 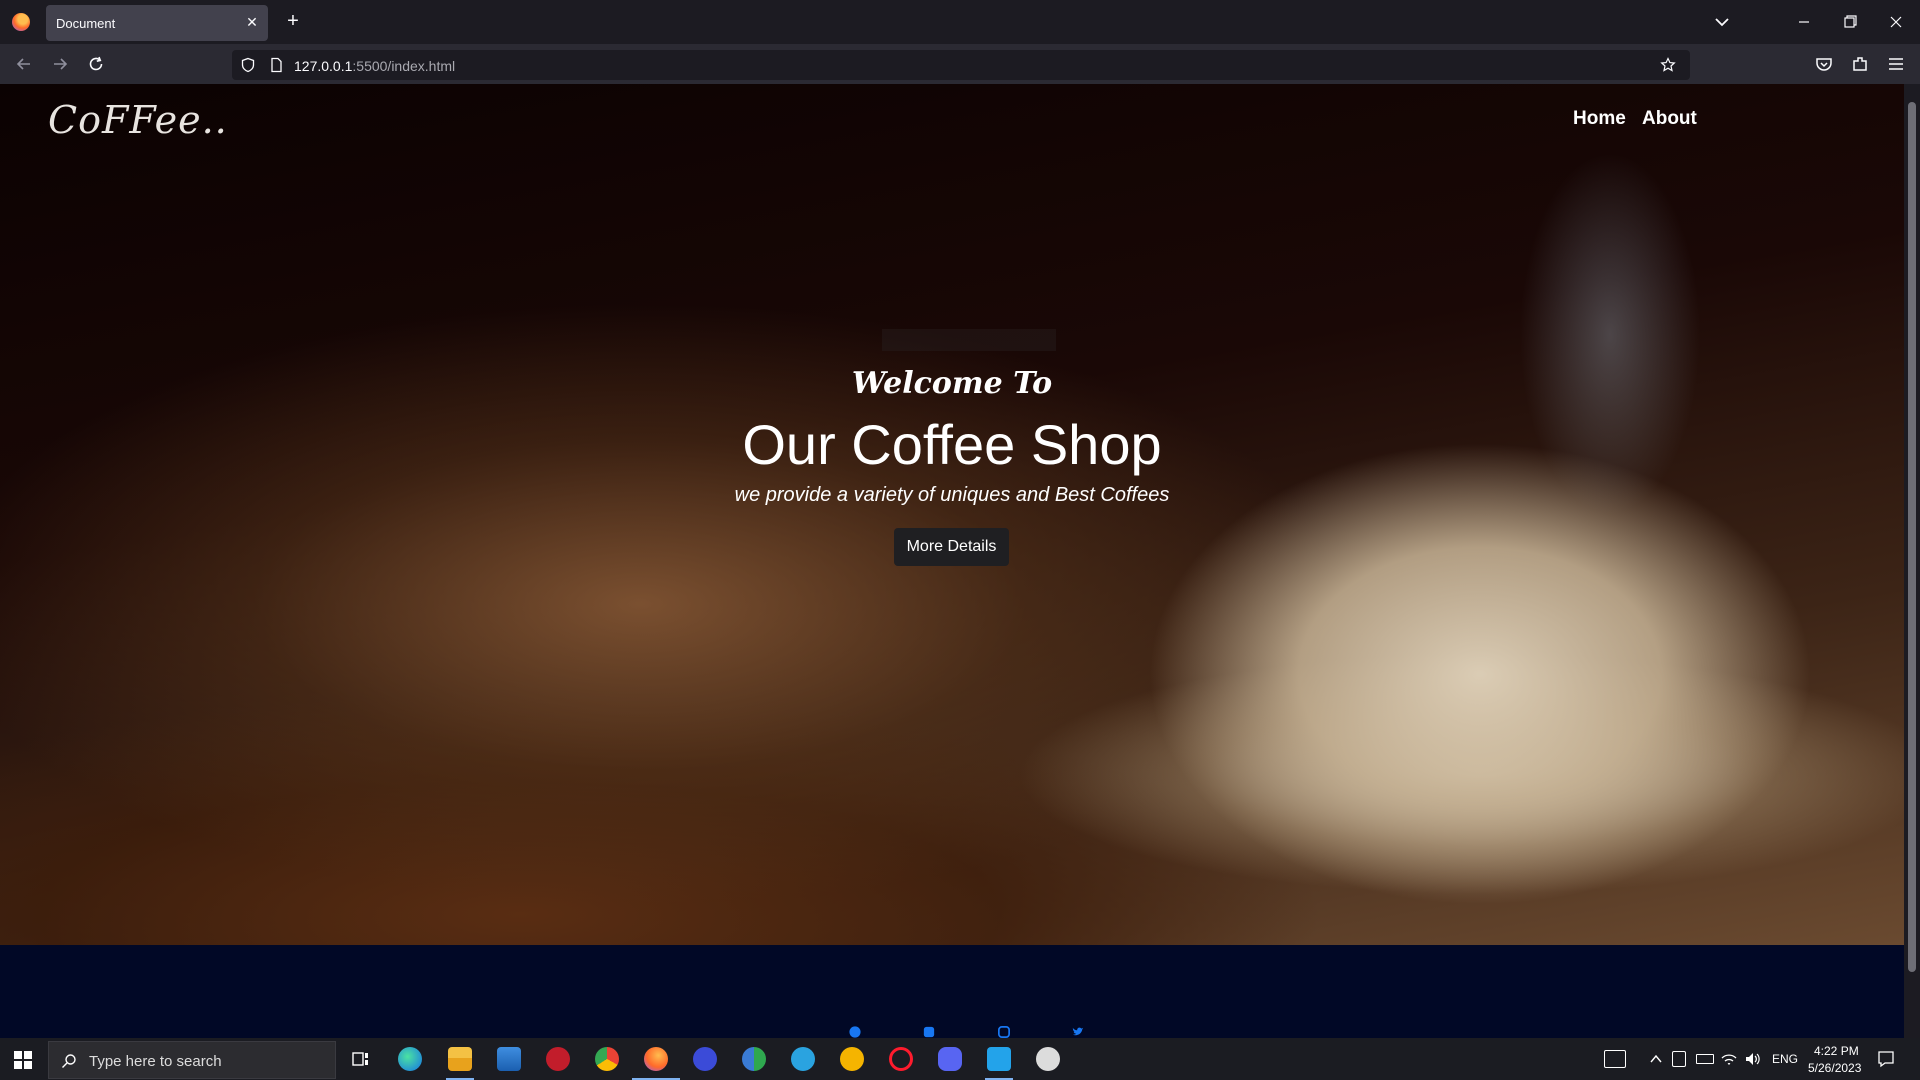 What do you see at coordinates (1753, 1059) in the screenshot?
I see `volume-icon` at bounding box center [1753, 1059].